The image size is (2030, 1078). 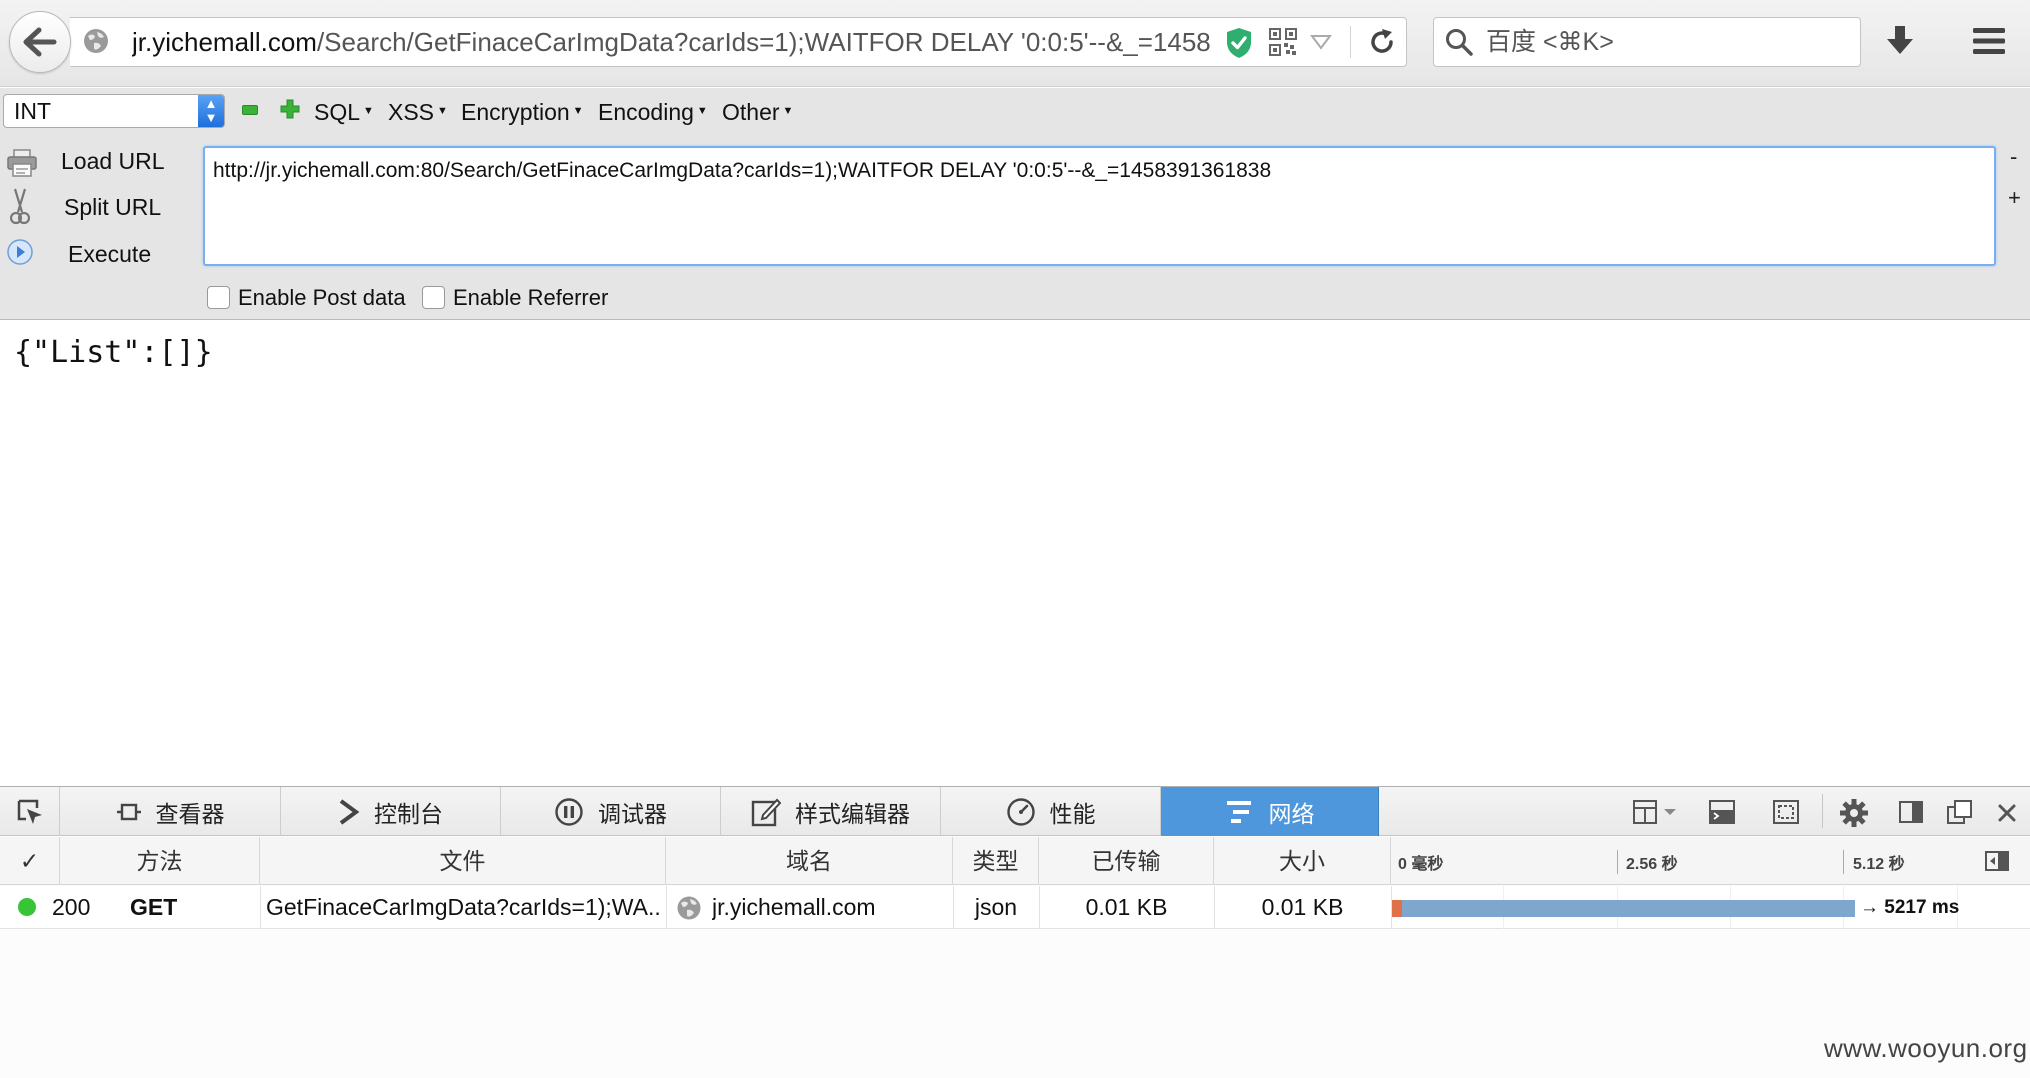 I want to click on scratchpad-icon, so click(x=1722, y=814).